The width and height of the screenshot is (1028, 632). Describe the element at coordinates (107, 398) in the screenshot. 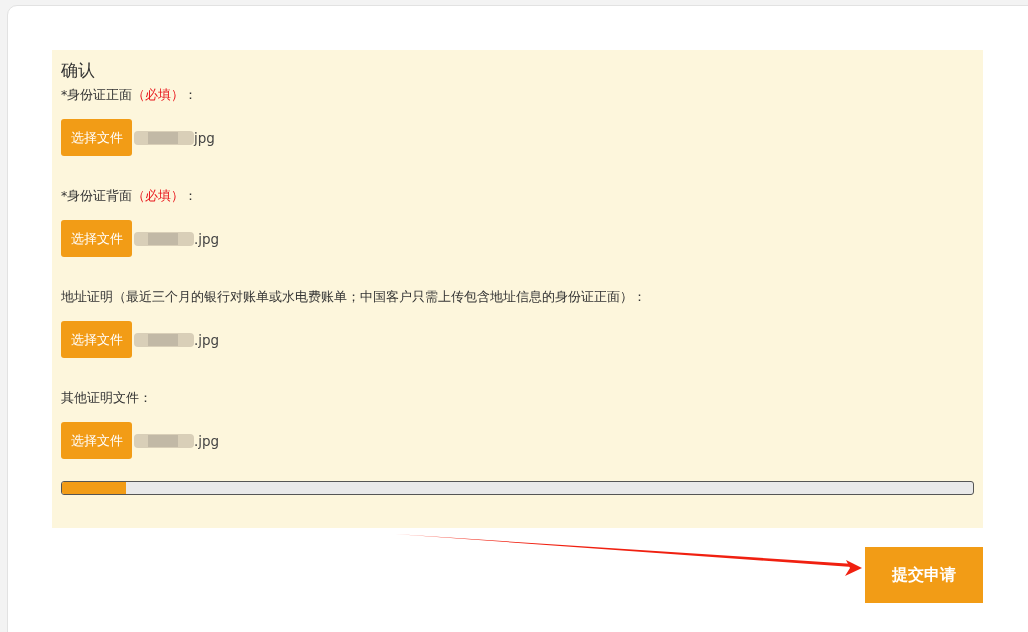

I see `field-label: 其他证明文件：` at that location.